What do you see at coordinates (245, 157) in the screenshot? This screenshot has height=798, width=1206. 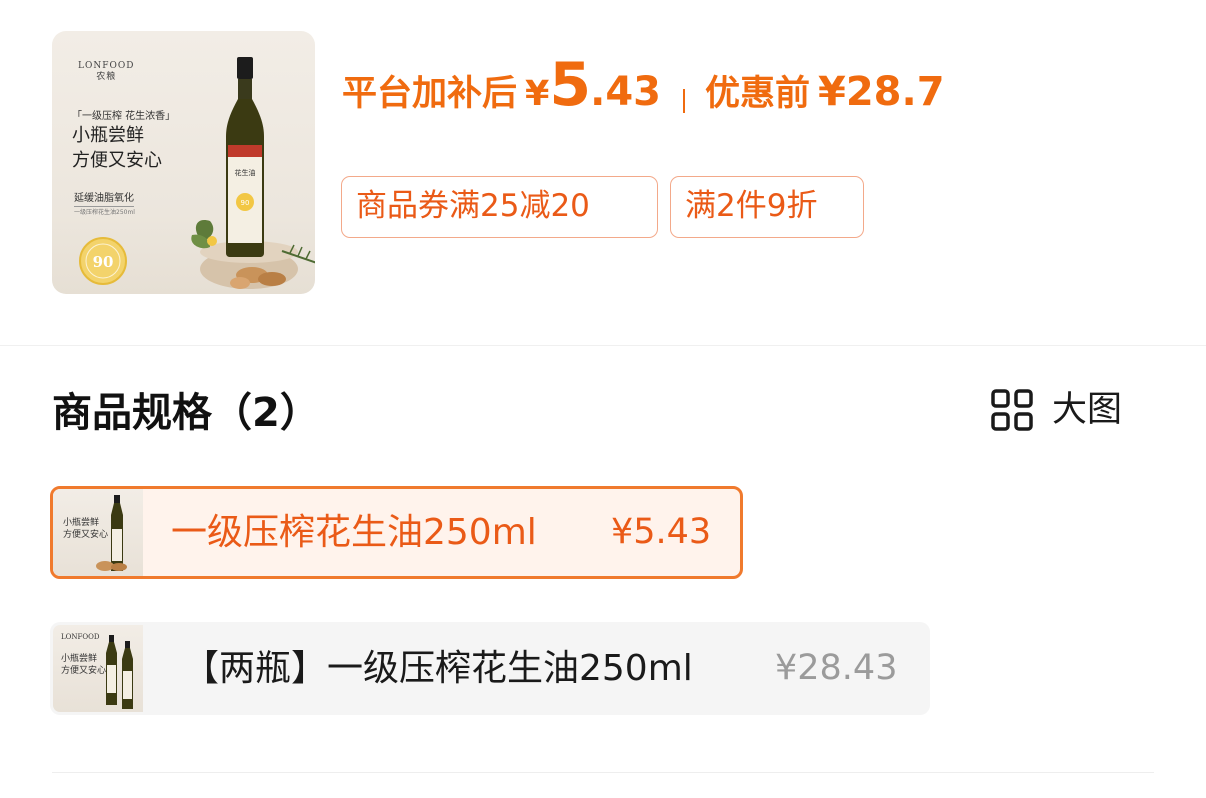 I see `oil-bottle-icon: 花生油 90` at bounding box center [245, 157].